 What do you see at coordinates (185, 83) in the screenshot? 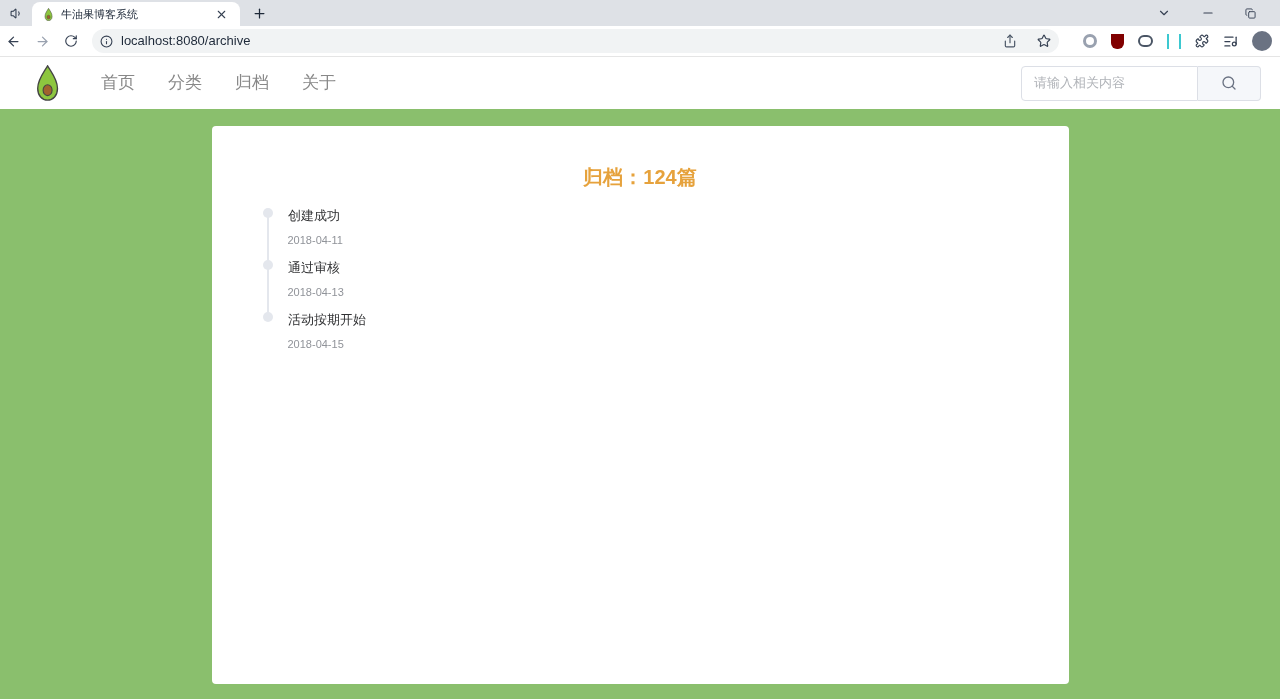
I see `nav-link: 分类` at bounding box center [185, 83].